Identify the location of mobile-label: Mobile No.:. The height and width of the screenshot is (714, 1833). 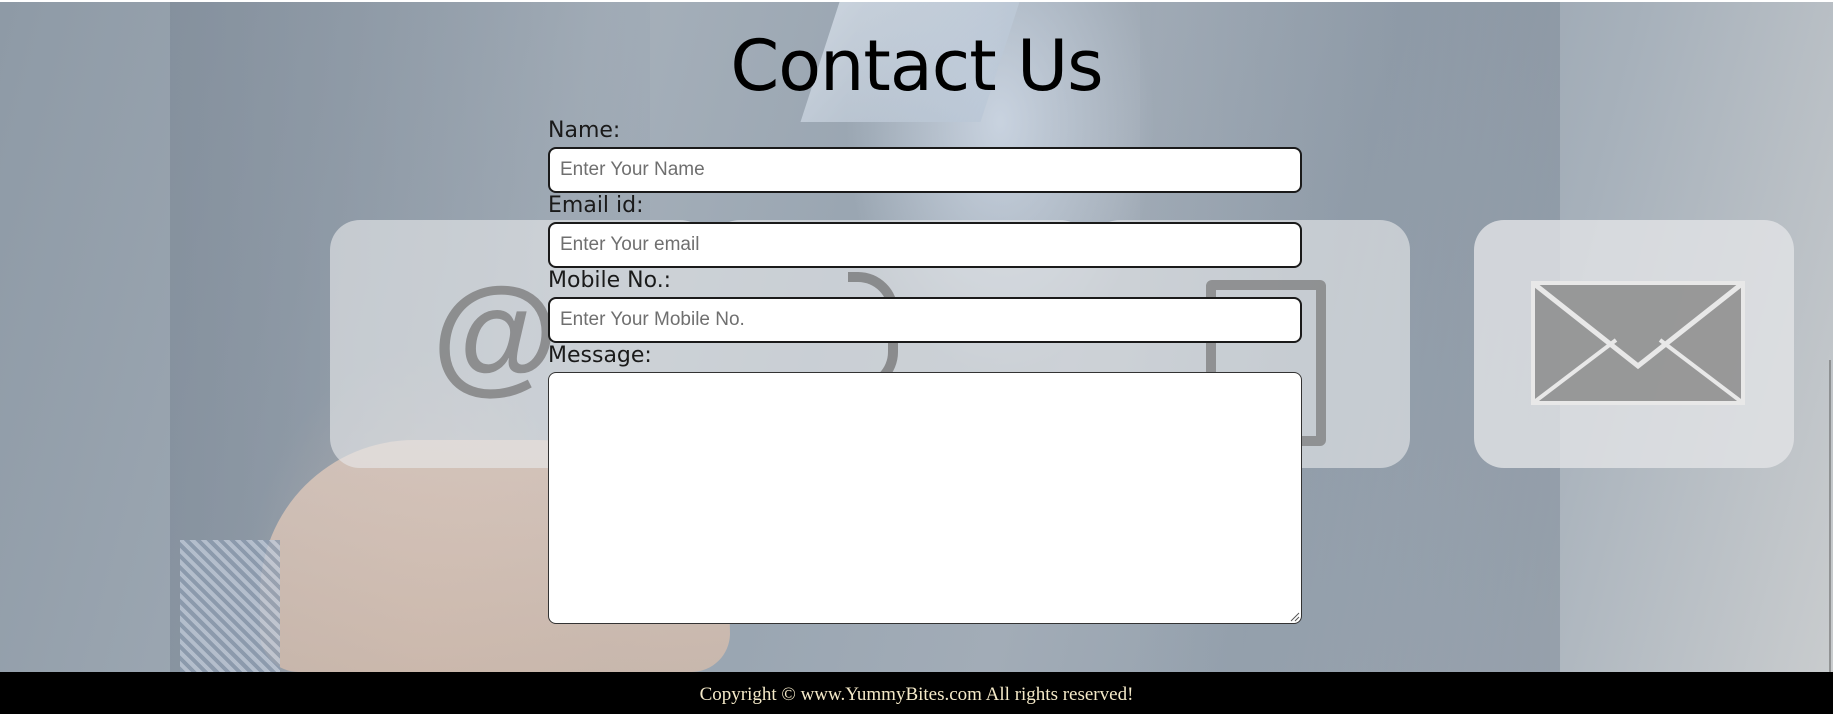
(610, 280).